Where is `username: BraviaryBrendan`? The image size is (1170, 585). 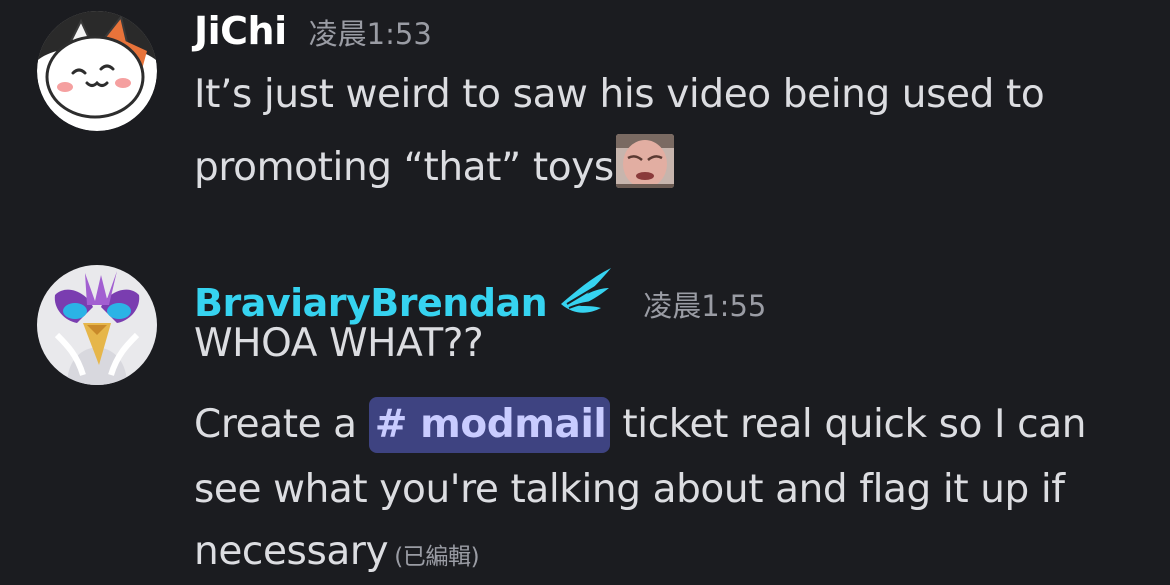
username: BraviaryBrendan is located at coordinates (371, 303).